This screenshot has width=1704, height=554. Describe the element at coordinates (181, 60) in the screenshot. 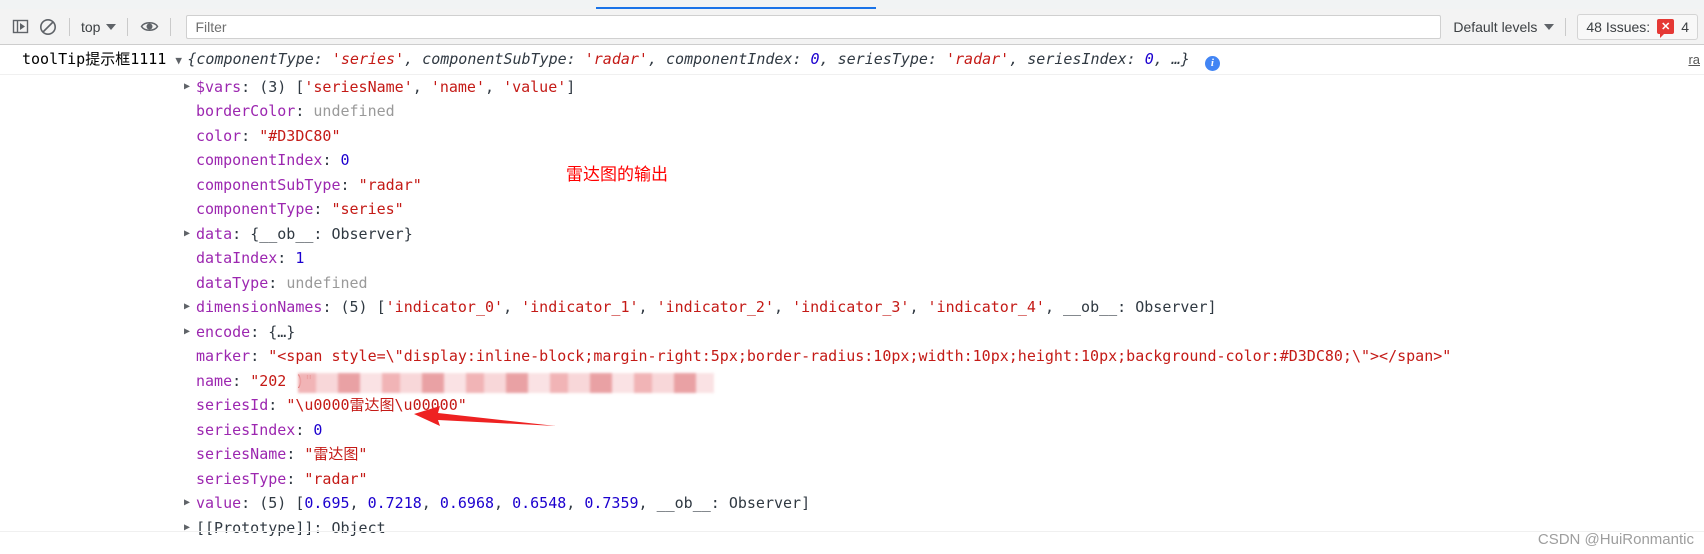

I see `object-expand-toggle: ▼` at that location.